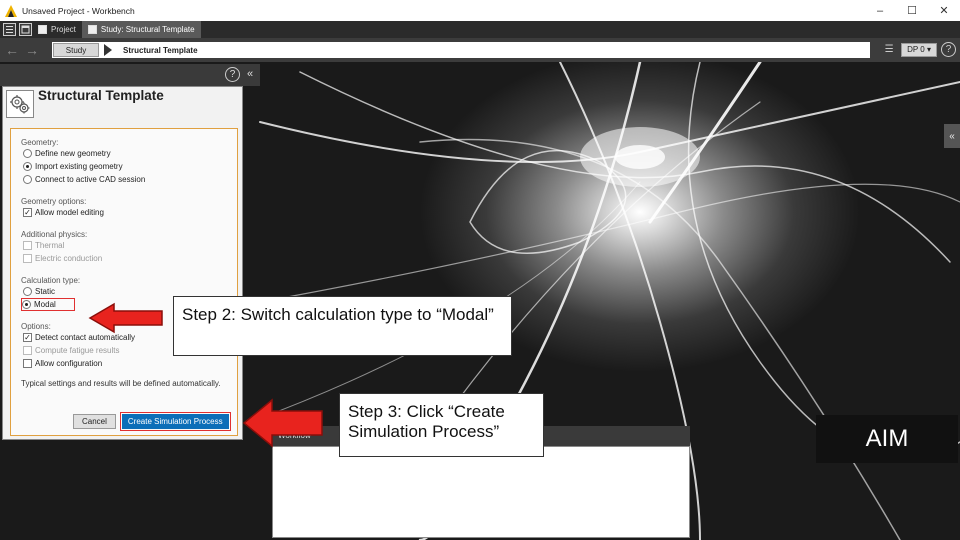 The width and height of the screenshot is (960, 540). I want to click on breadcrumb-chevron-icon, so click(108, 50).